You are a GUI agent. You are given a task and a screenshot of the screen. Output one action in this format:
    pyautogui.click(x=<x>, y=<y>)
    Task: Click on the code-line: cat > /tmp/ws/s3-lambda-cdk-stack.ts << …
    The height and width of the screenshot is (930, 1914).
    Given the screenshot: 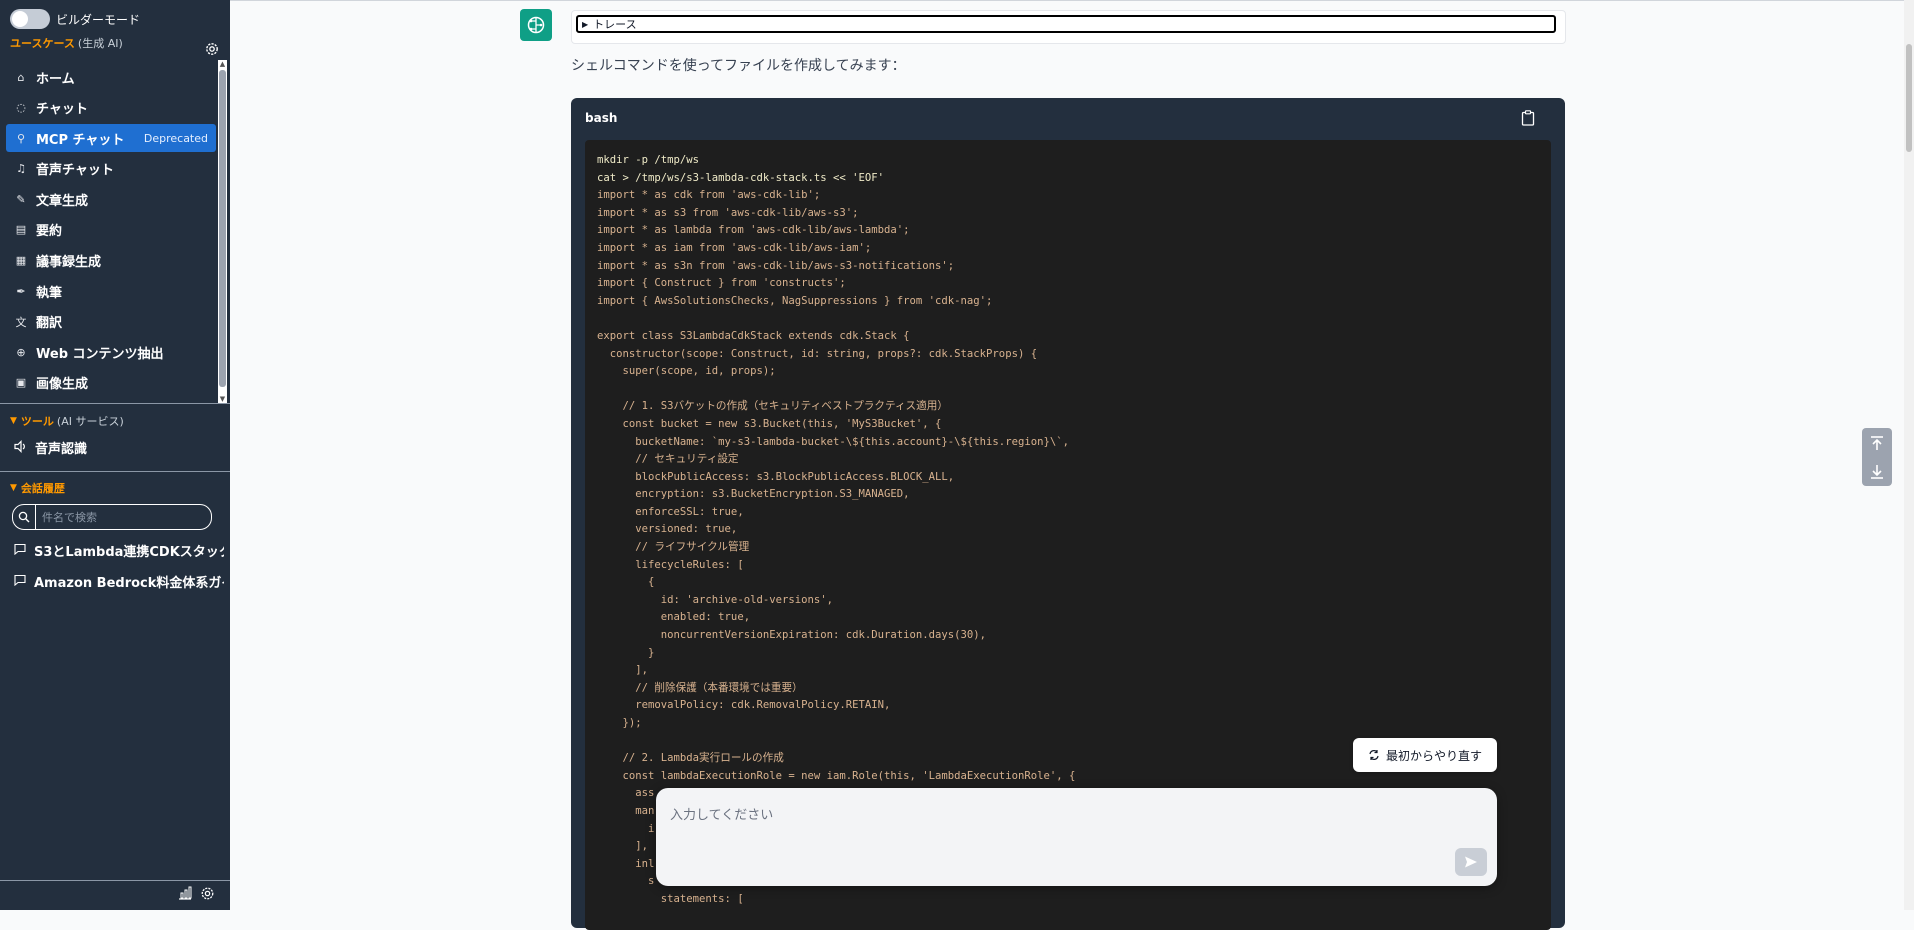 What is the action you would take?
    pyautogui.click(x=741, y=177)
    